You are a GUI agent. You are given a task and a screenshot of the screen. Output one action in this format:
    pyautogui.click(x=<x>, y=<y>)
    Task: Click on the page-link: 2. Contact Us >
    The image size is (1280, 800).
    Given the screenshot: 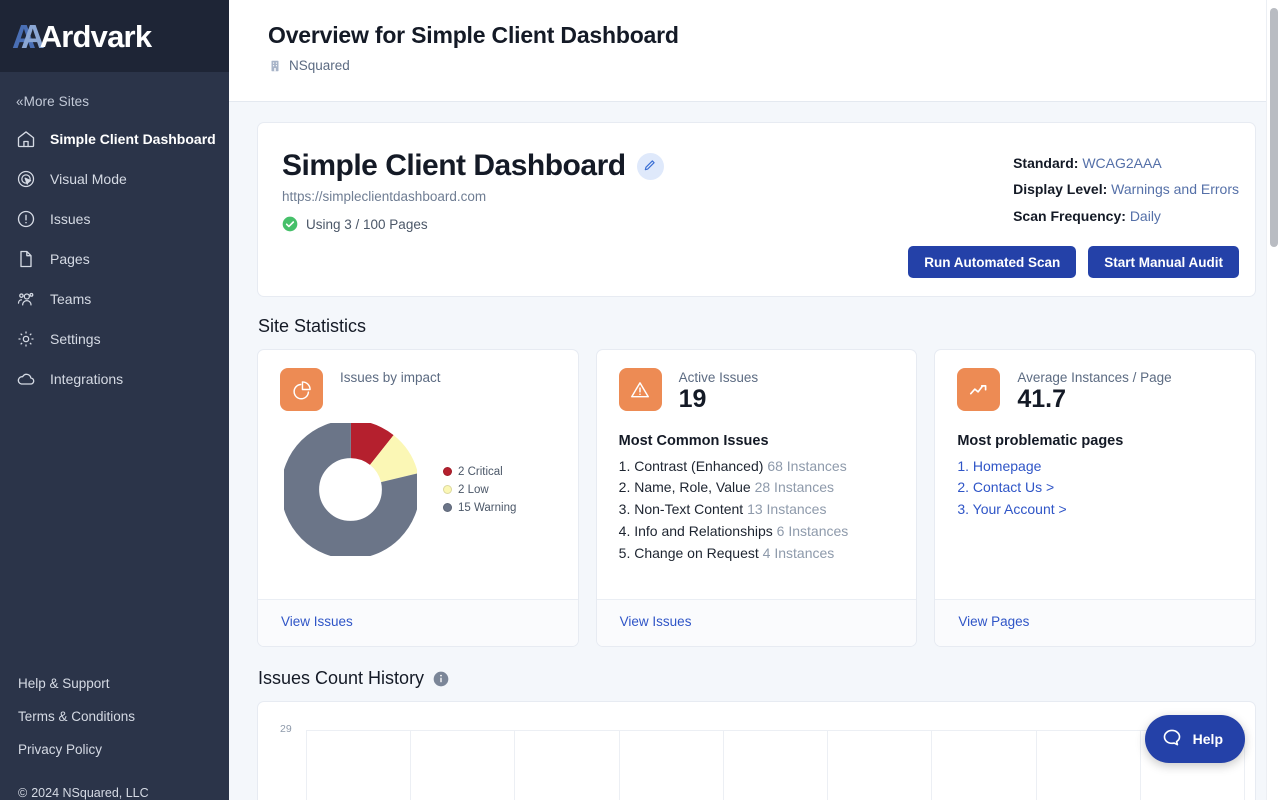 What is the action you would take?
    pyautogui.click(x=1005, y=487)
    